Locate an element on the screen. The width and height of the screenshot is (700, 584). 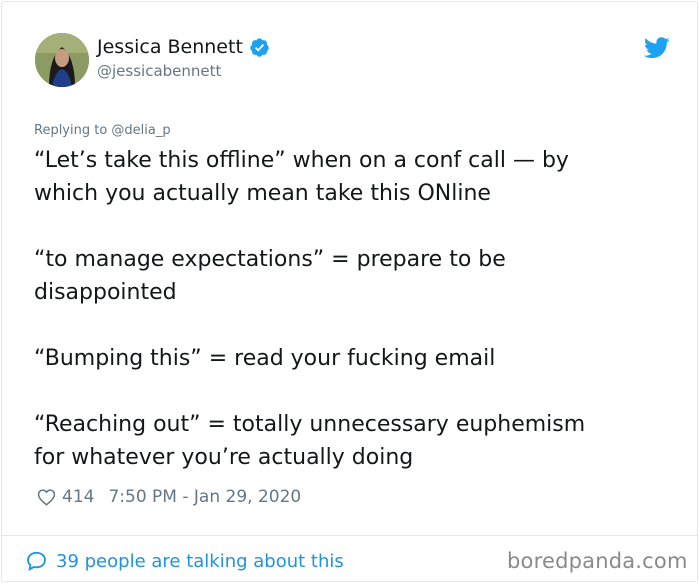
timestamp: 7:50 PM - Jan 29, 2020 is located at coordinates (204, 497).